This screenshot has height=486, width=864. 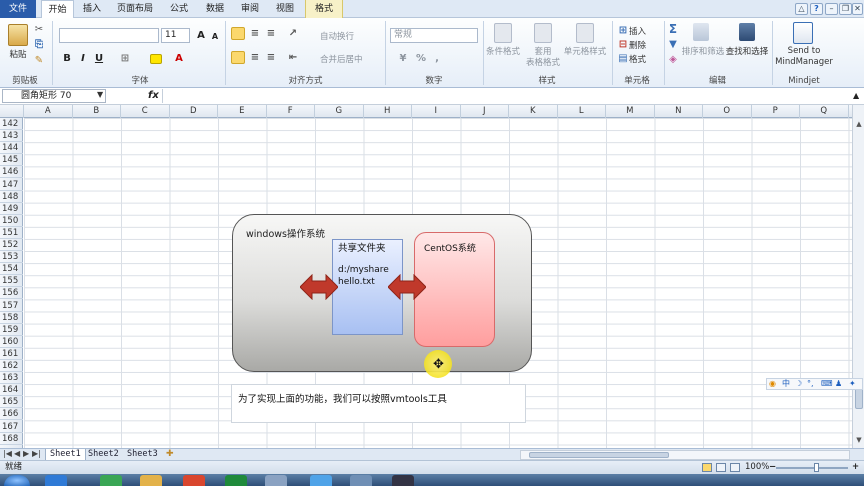 I want to click on column-header: K, so click(x=533, y=111).